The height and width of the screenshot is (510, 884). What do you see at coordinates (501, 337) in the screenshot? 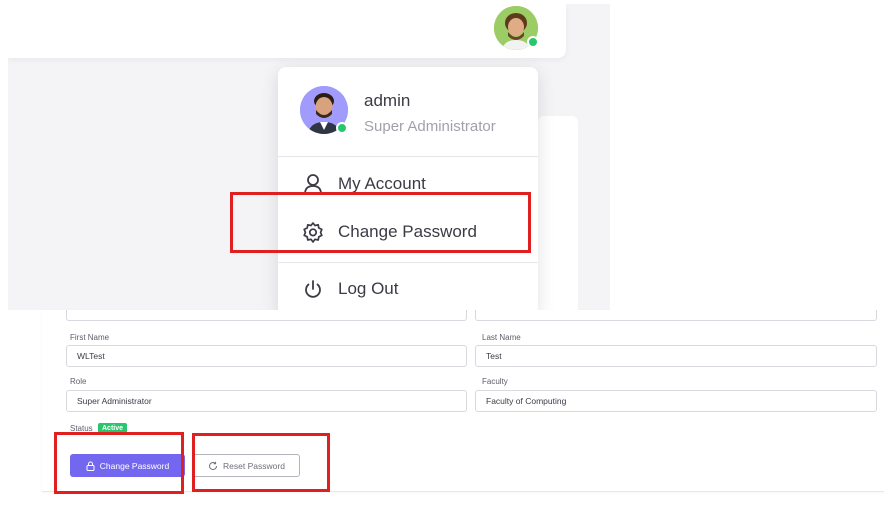
I see `last-name-label: Last Name` at bounding box center [501, 337].